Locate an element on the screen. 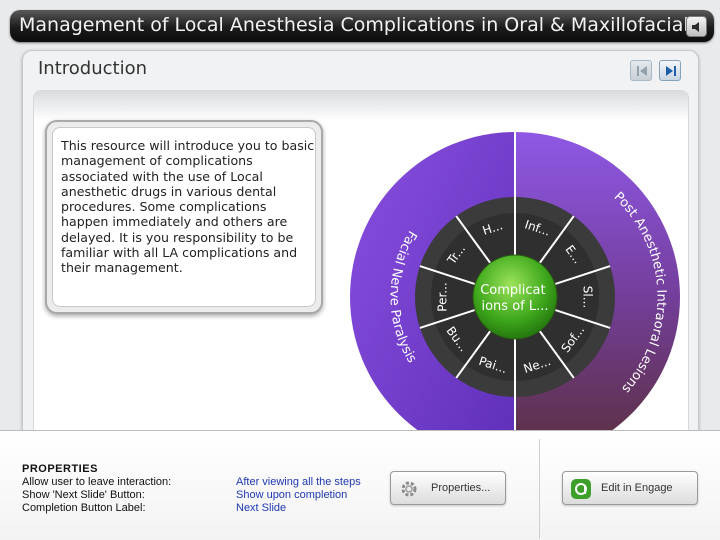 Image resolution: width=720 pixels, height=540 pixels. prop-label-next-button: Show 'Next Slide' Button: is located at coordinates (83, 495).